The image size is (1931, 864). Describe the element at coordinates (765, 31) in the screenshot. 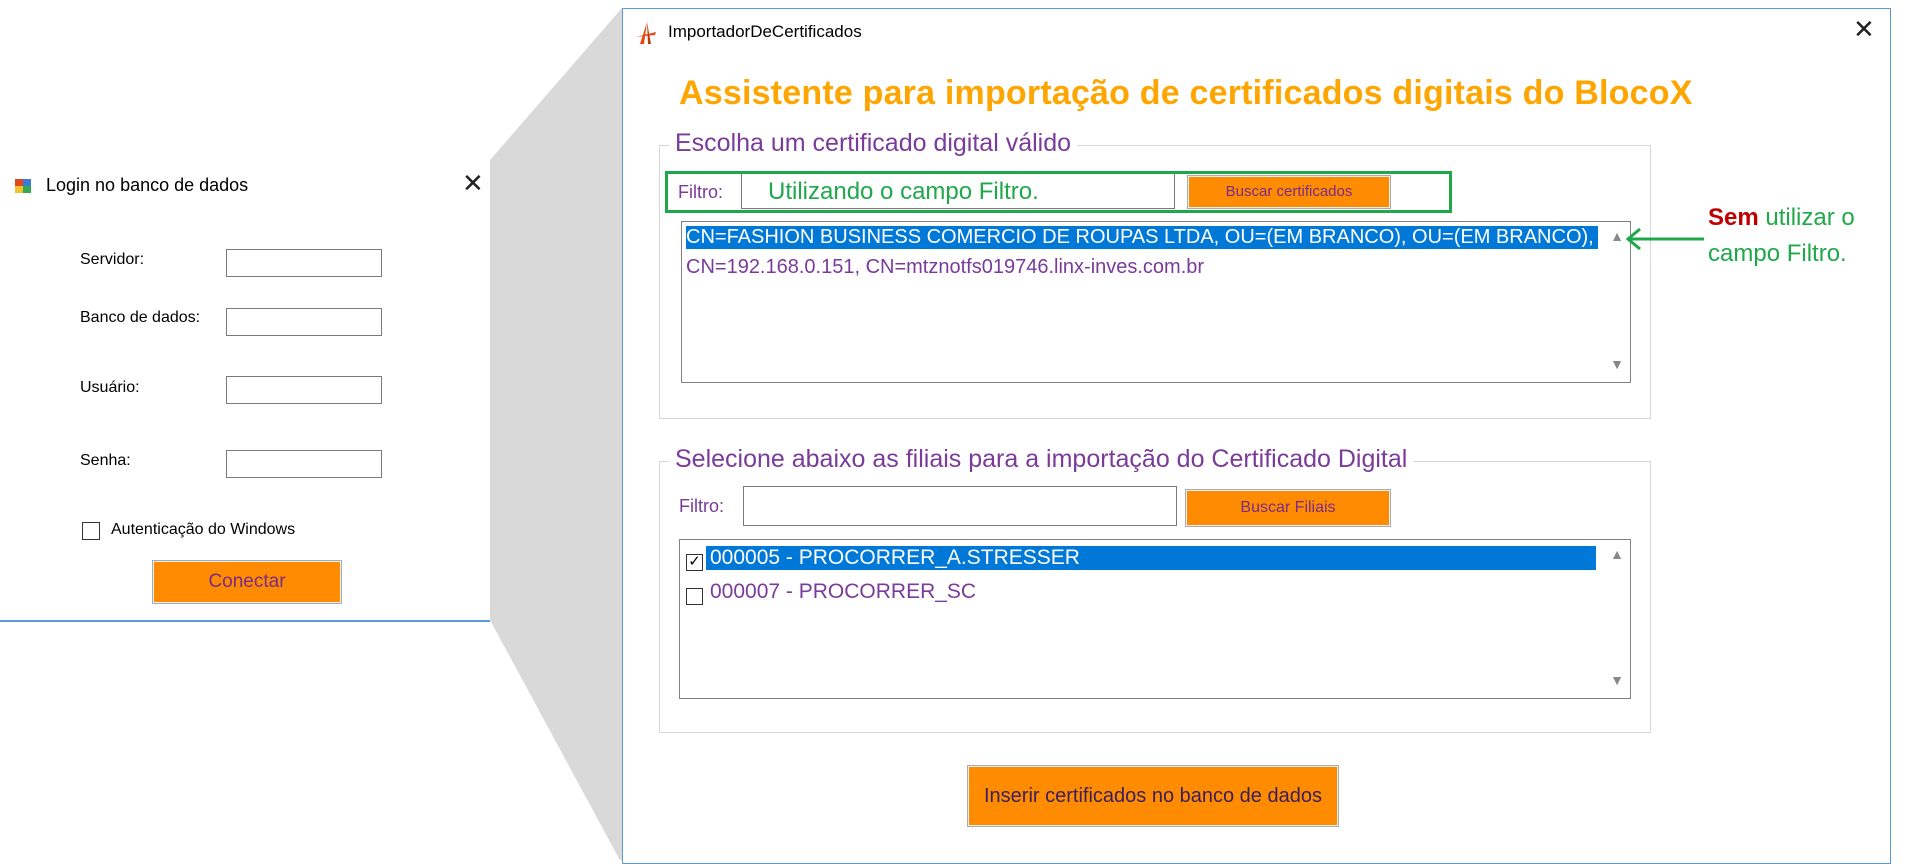

I see `window-title: ImportadorDeCertificados` at that location.